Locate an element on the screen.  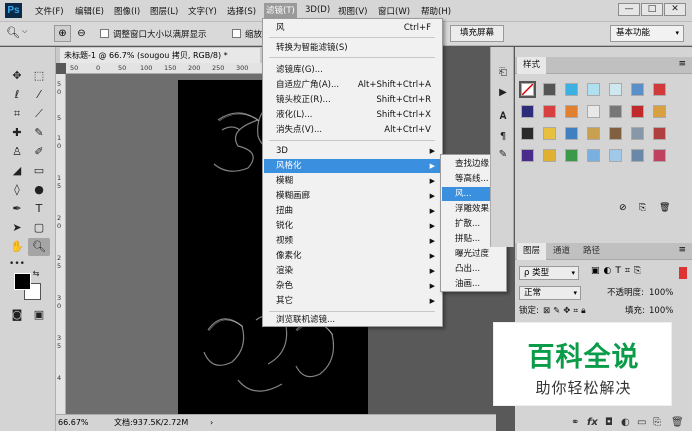
maximize-button: □ is located at coordinates (652, 9).